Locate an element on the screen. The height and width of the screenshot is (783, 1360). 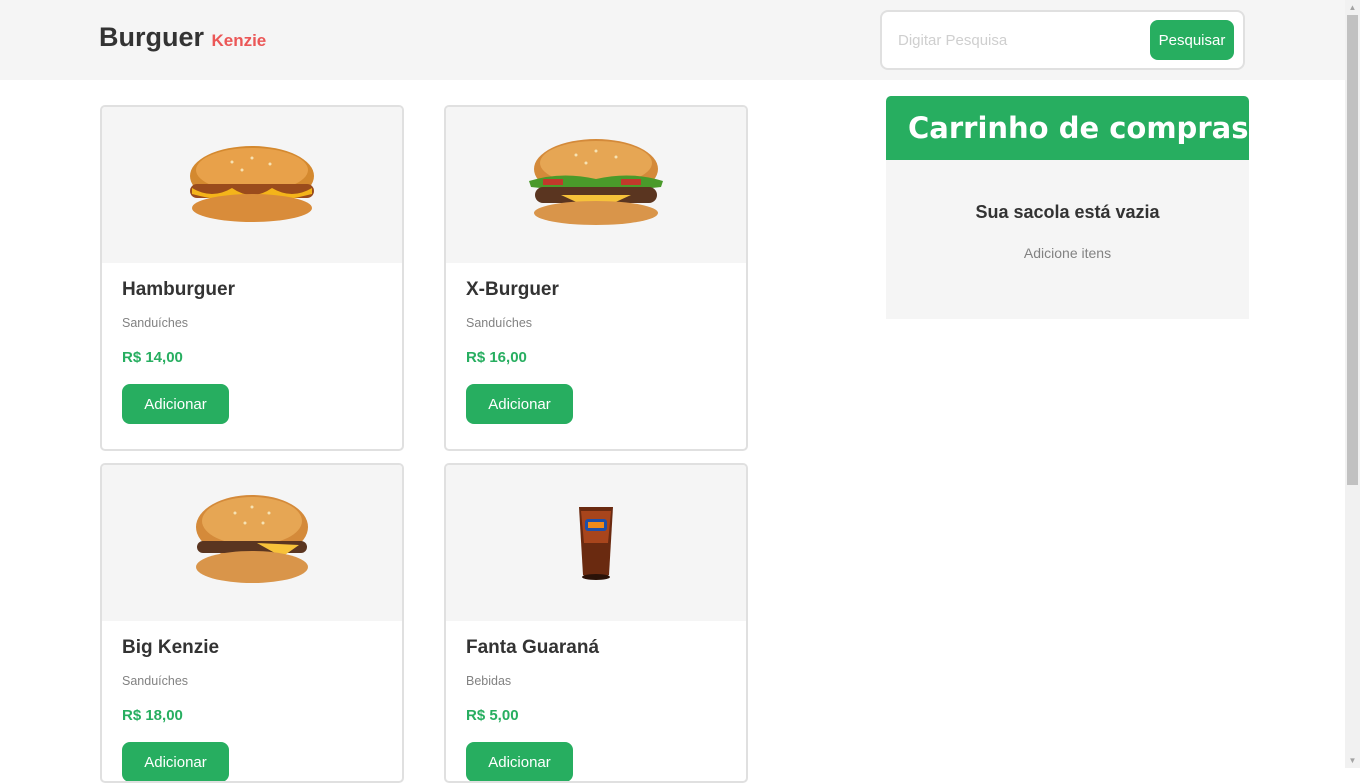
cheeseburger-image is located at coordinates (596, 182).